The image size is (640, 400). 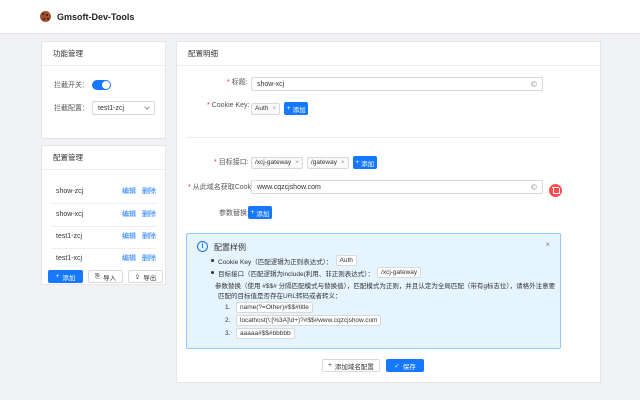 What do you see at coordinates (147, 107) in the screenshot?
I see `chevron-down-icon` at bounding box center [147, 107].